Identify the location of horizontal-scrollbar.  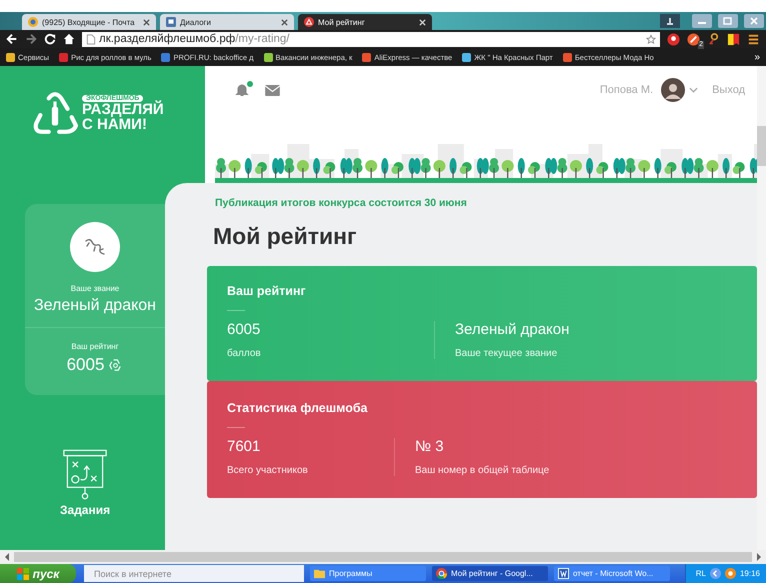
(383, 557).